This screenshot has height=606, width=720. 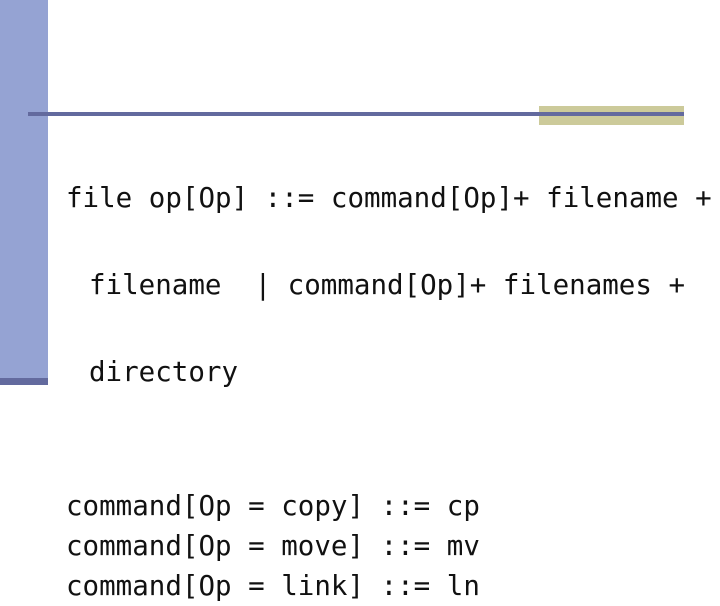 What do you see at coordinates (356, 114) in the screenshot?
I see `header-divider-rule` at bounding box center [356, 114].